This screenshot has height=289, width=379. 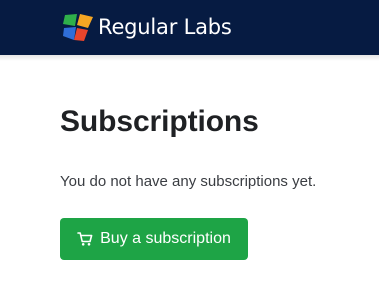 What do you see at coordinates (165, 27) in the screenshot?
I see `brand-name: Regular Labs` at bounding box center [165, 27].